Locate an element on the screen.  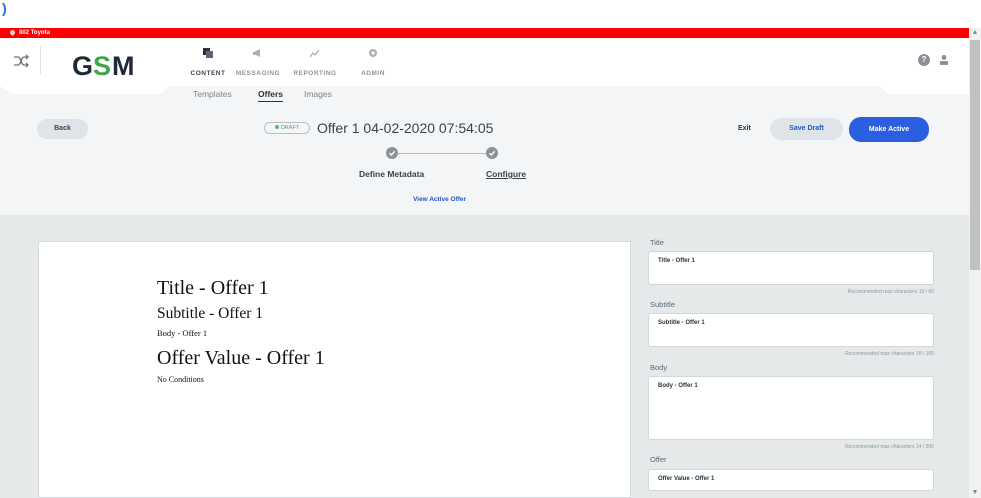
shuffle-icon is located at coordinates (21, 61).